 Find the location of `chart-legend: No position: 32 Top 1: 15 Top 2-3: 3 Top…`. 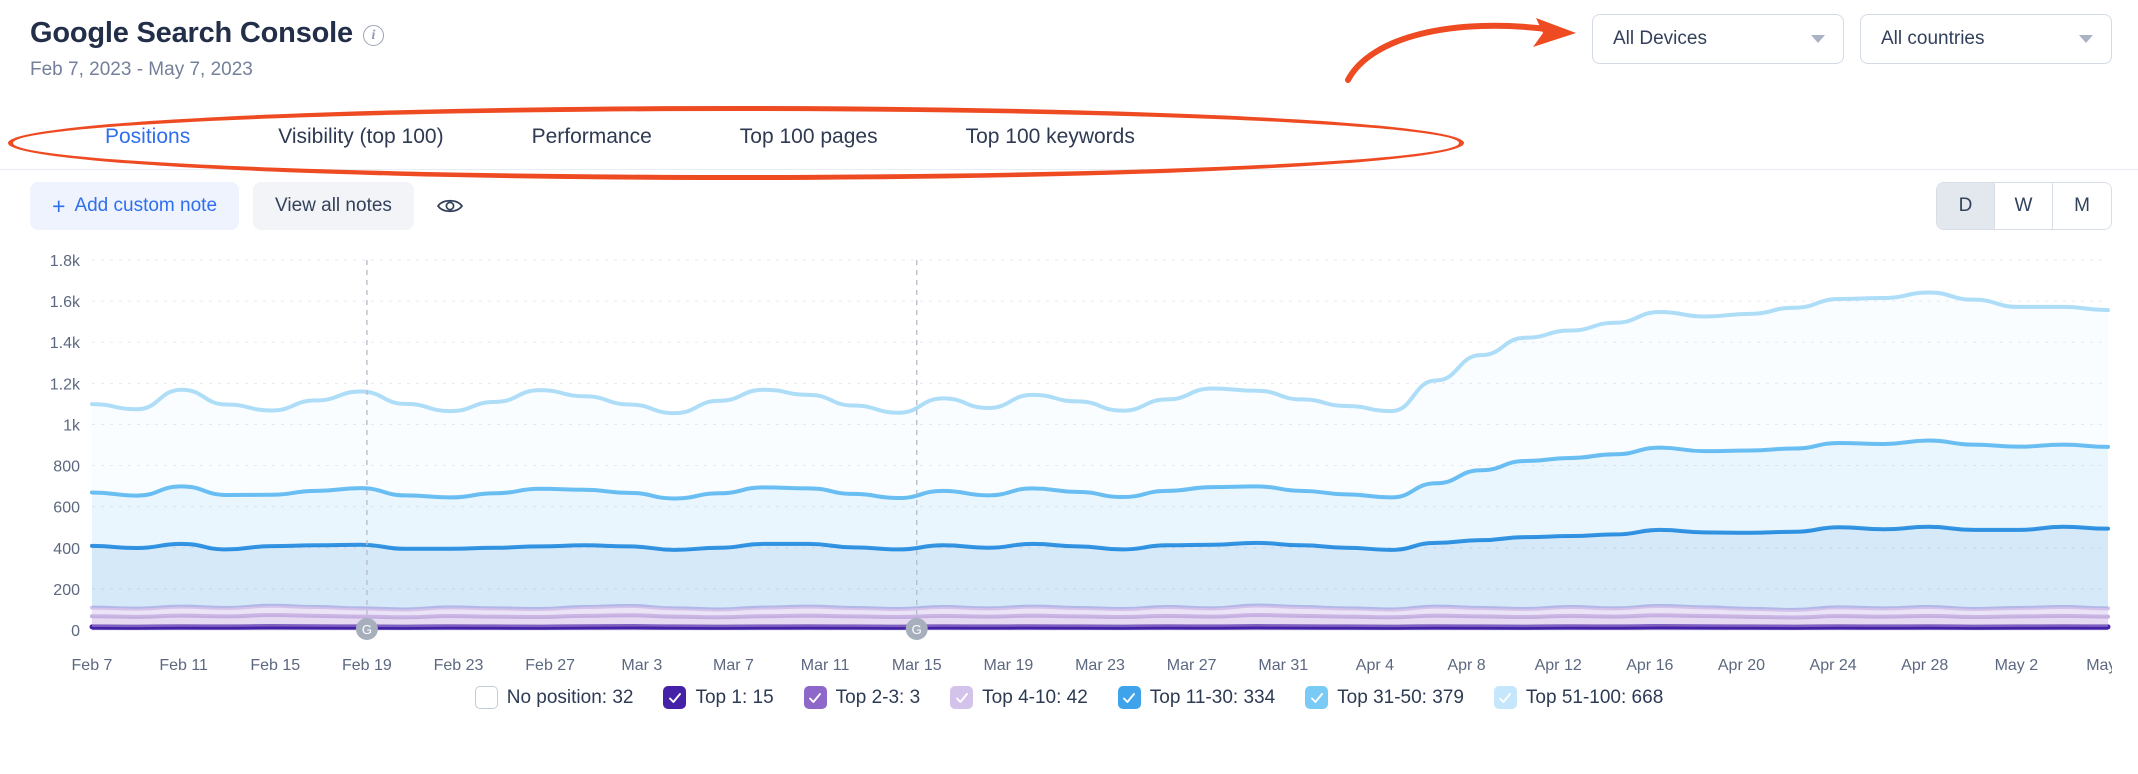

chart-legend: No position: 32 Top 1: 15 Top 2-3: 3 Top… is located at coordinates (1069, 697).